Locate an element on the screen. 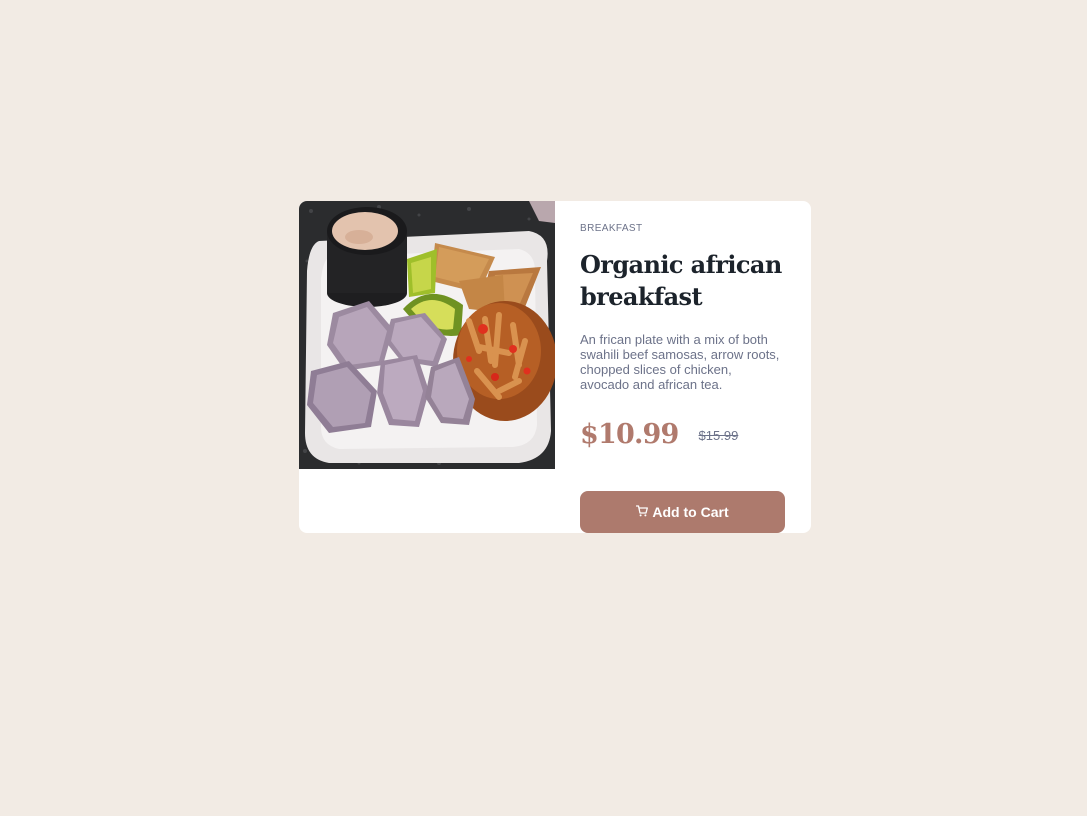  original-price: $15.99 is located at coordinates (718, 435).